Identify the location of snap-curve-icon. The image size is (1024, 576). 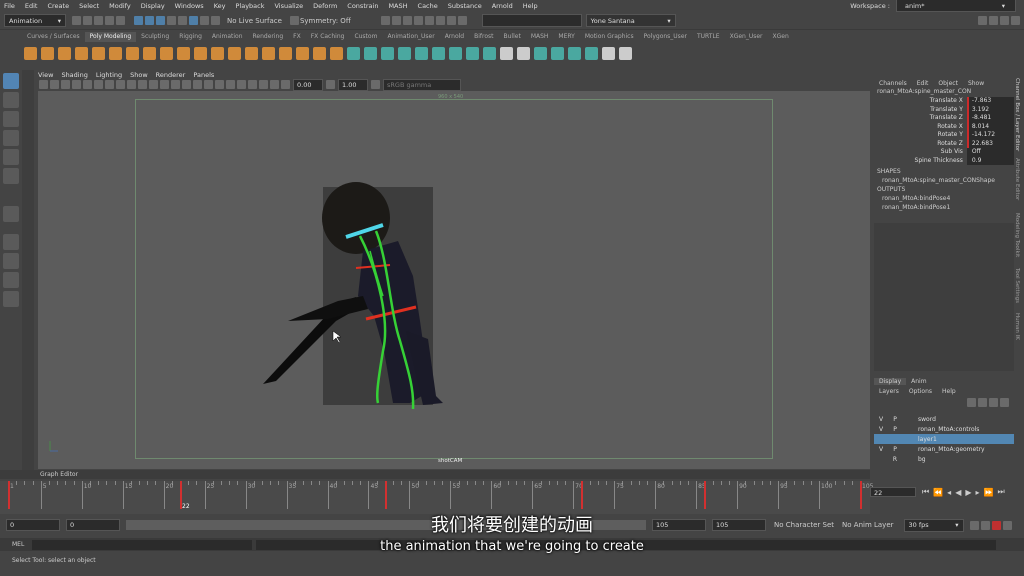
(182, 20).